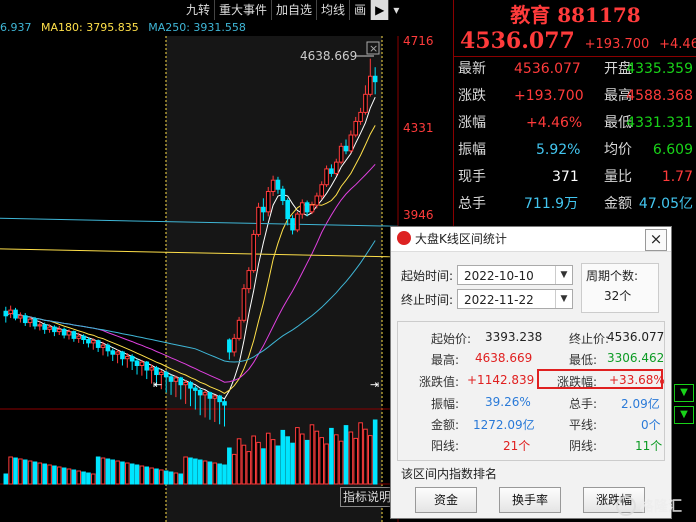 The height and width of the screenshot is (522, 696). Describe the element at coordinates (451, 339) in the screenshot. I see `start-price-label: 起始价:` at that location.